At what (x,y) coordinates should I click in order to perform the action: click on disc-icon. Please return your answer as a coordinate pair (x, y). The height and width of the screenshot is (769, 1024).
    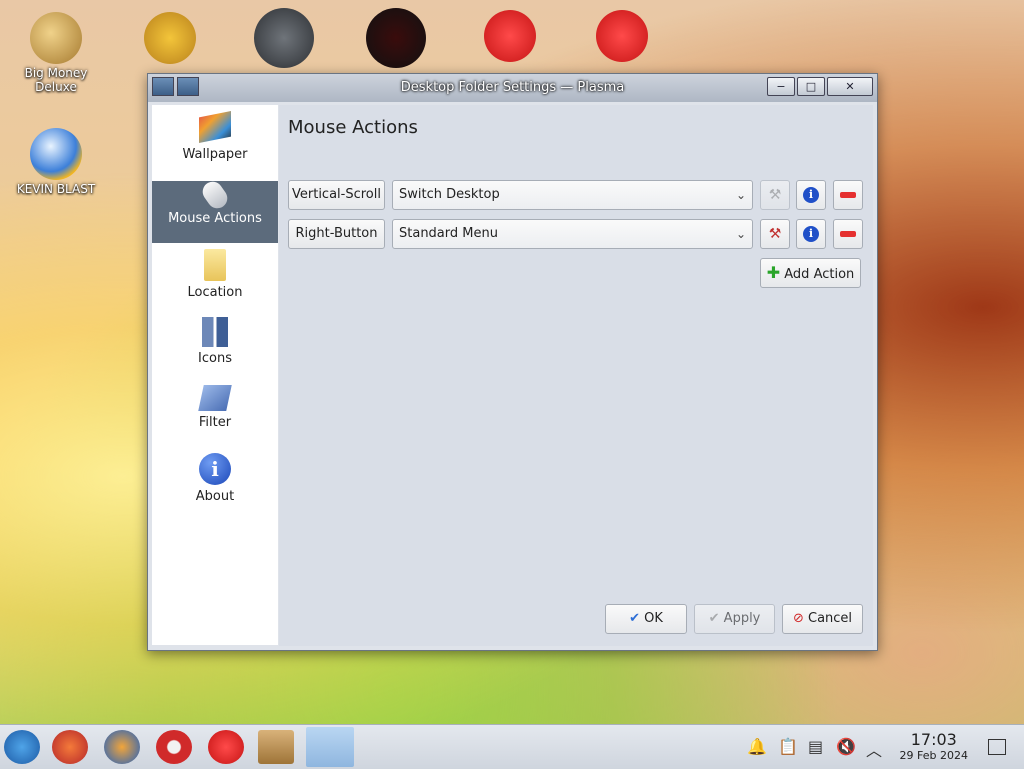
    Looking at the image, I should click on (396, 38).